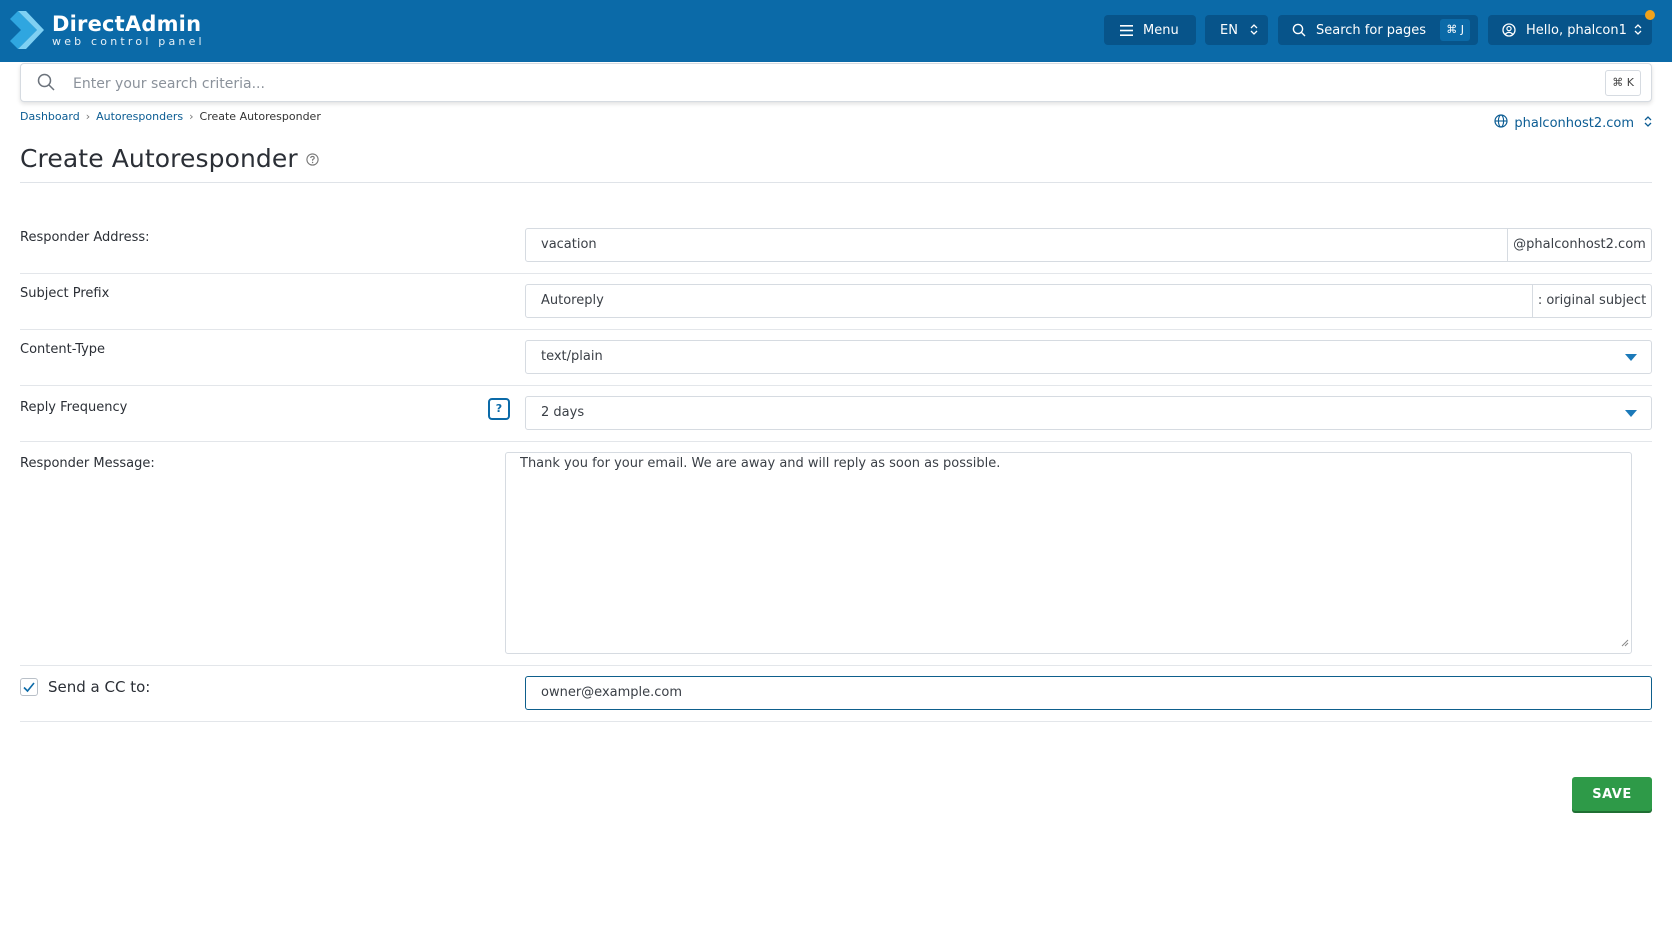 The width and height of the screenshot is (1672, 941). I want to click on send-cc-field, so click(1088, 693).